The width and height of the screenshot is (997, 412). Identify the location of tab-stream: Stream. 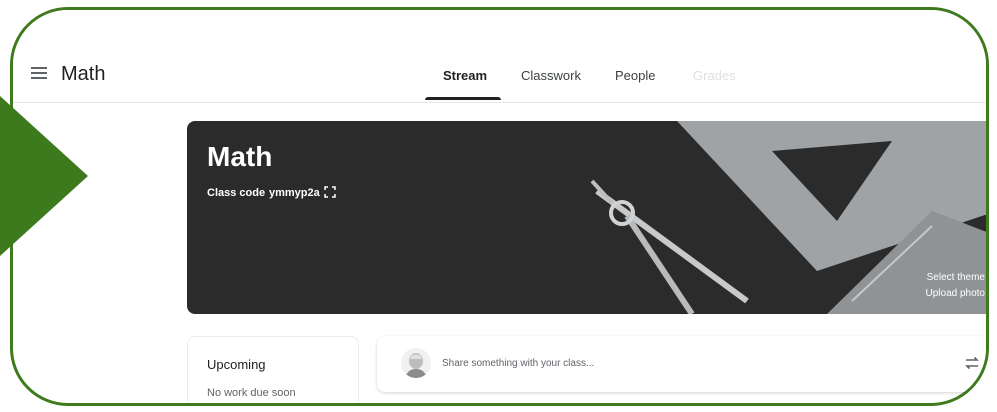
(465, 75).